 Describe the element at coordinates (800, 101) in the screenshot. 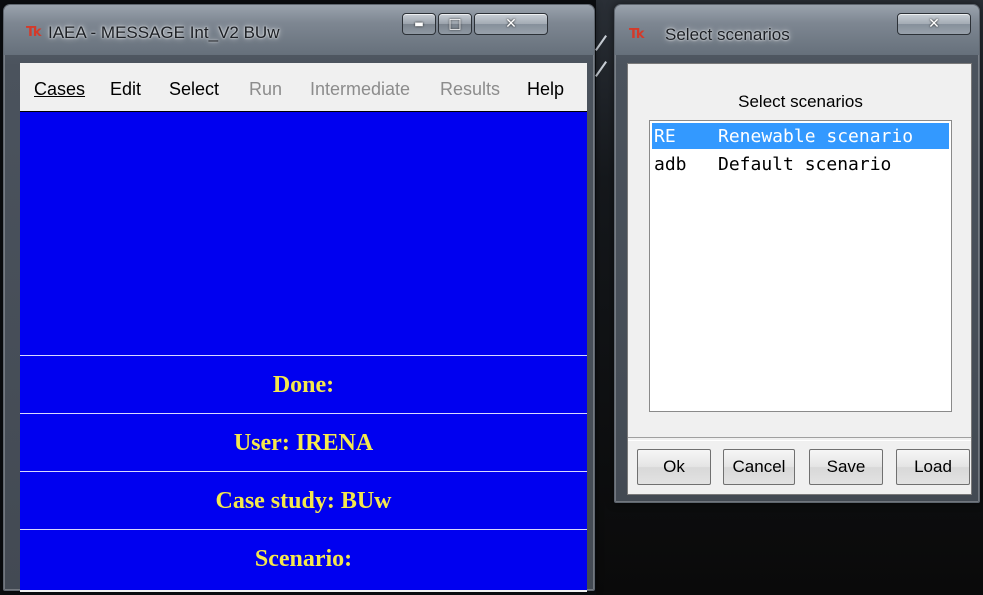

I see `dialog-label: Select scenarios` at that location.